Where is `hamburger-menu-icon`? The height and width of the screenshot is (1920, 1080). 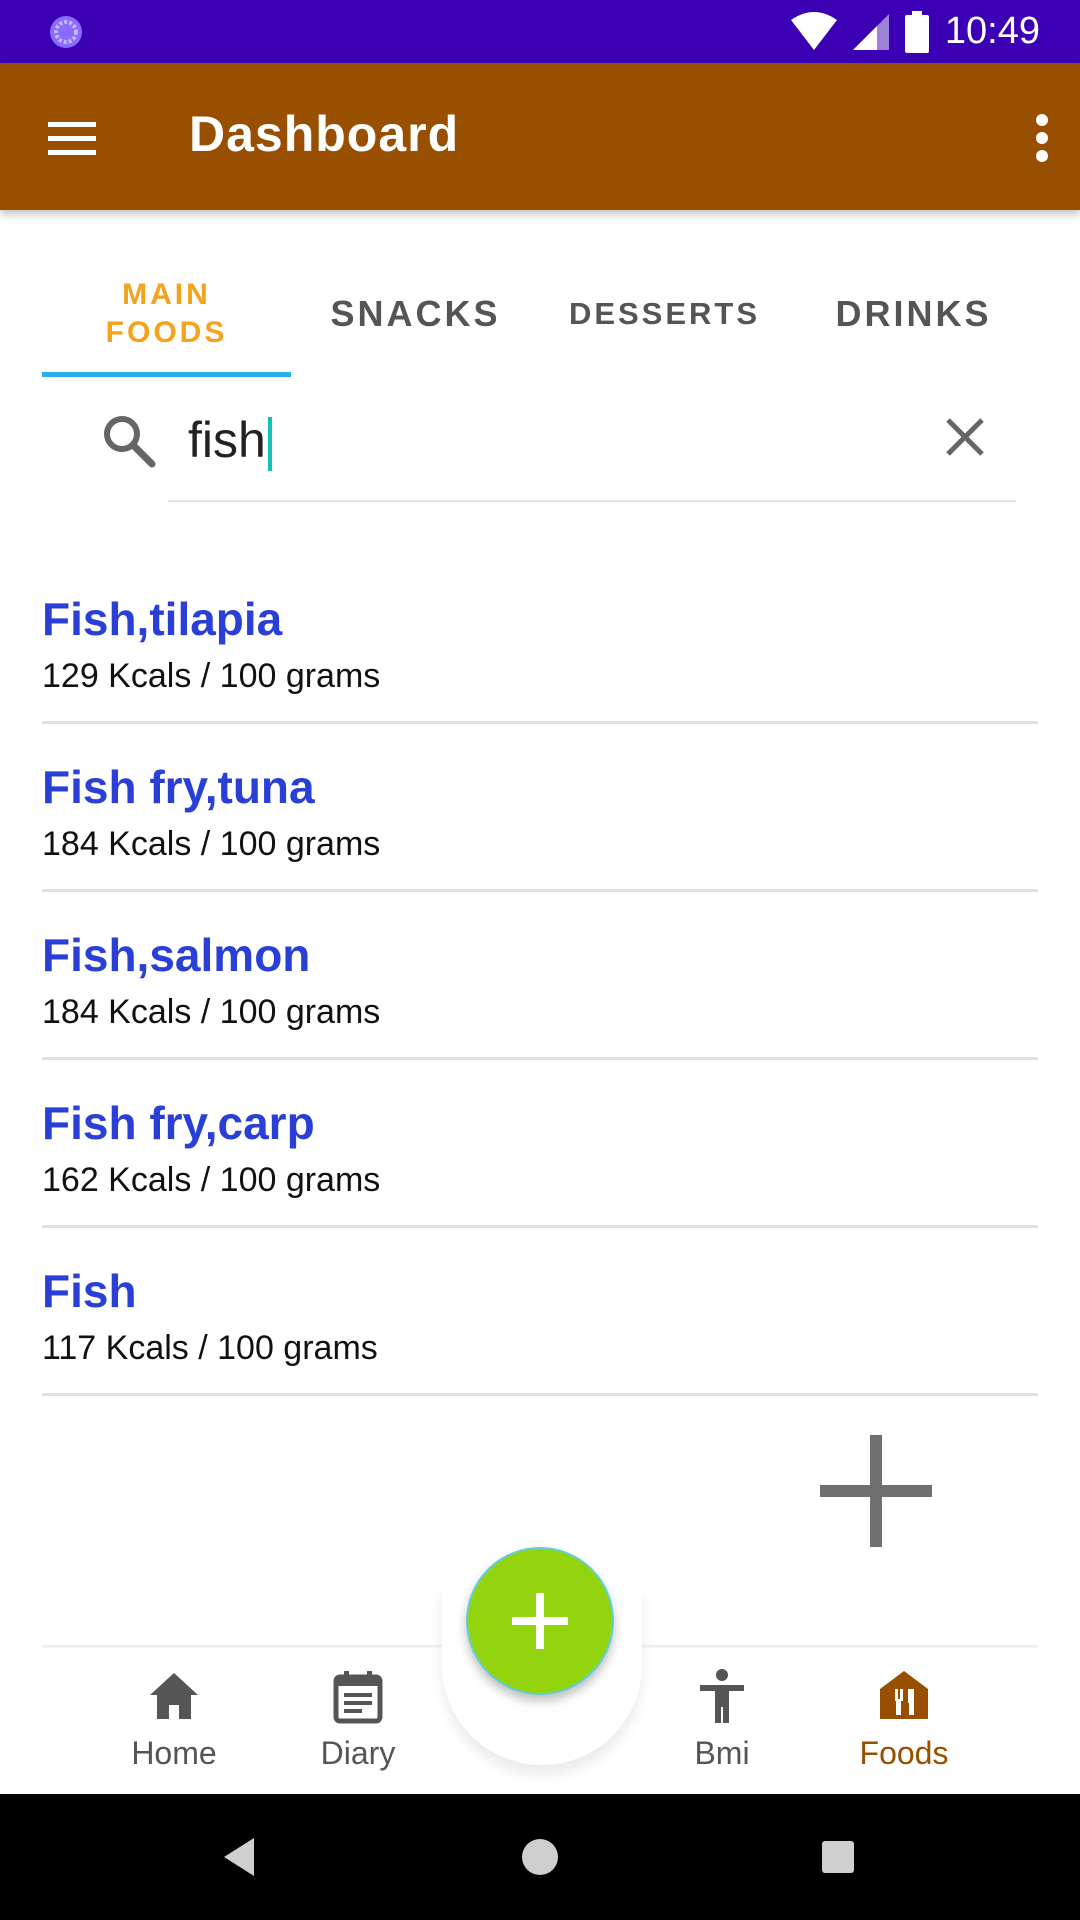
hamburger-menu-icon is located at coordinates (72, 138).